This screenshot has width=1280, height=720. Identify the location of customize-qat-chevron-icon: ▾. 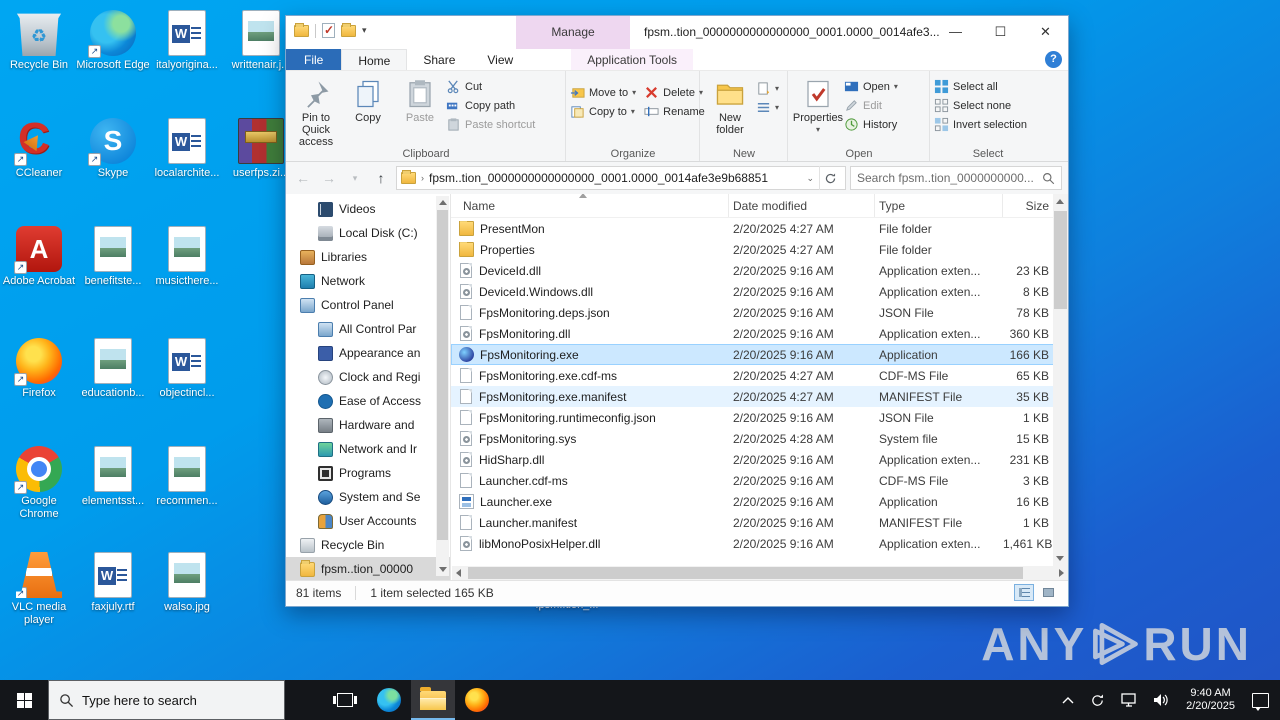
(364, 30).